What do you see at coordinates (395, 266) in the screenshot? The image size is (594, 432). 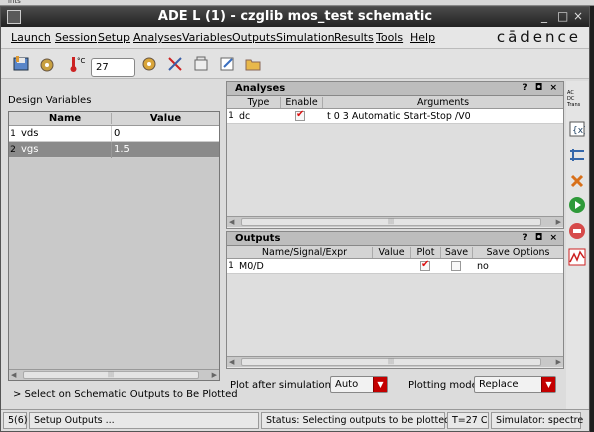 I see `table-row: 1 M0/D no` at bounding box center [395, 266].